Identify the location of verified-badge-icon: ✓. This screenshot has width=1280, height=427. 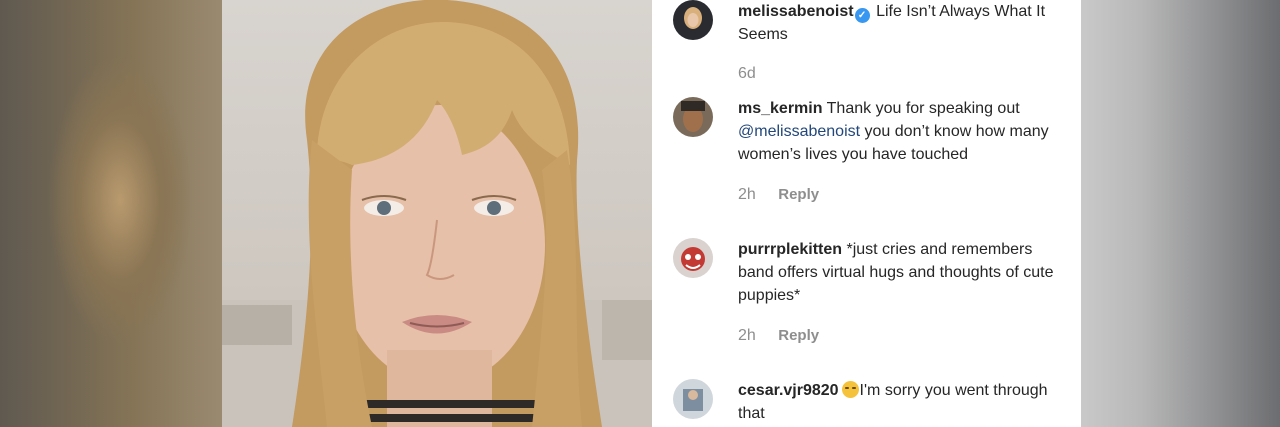
(862, 15).